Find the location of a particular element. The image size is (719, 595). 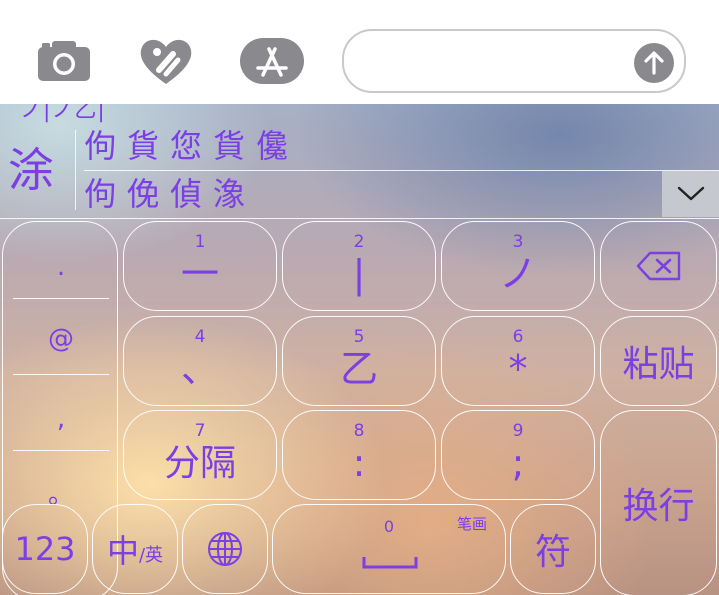

camera-icon is located at coordinates (64, 61).